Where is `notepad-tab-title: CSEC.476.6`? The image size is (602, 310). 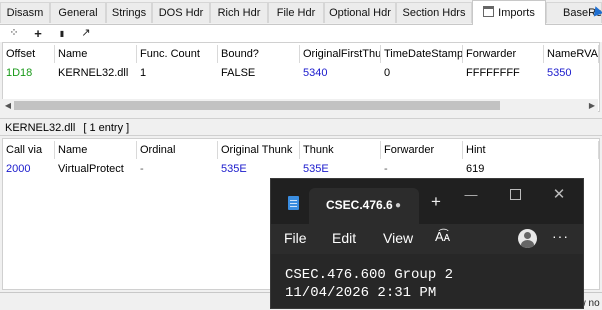
notepad-tab-title: CSEC.476.6 is located at coordinates (359, 205).